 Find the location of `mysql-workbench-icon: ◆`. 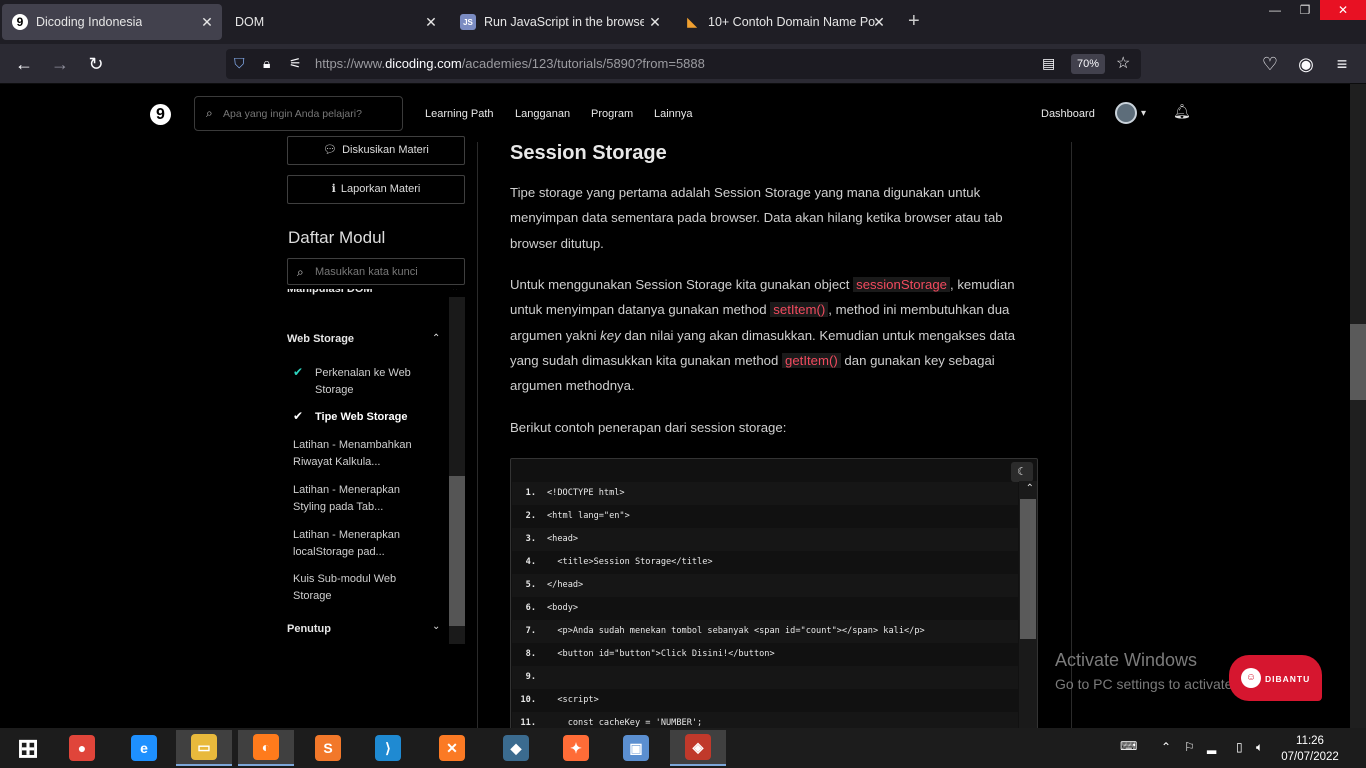

mysql-workbench-icon: ◆ is located at coordinates (516, 748).